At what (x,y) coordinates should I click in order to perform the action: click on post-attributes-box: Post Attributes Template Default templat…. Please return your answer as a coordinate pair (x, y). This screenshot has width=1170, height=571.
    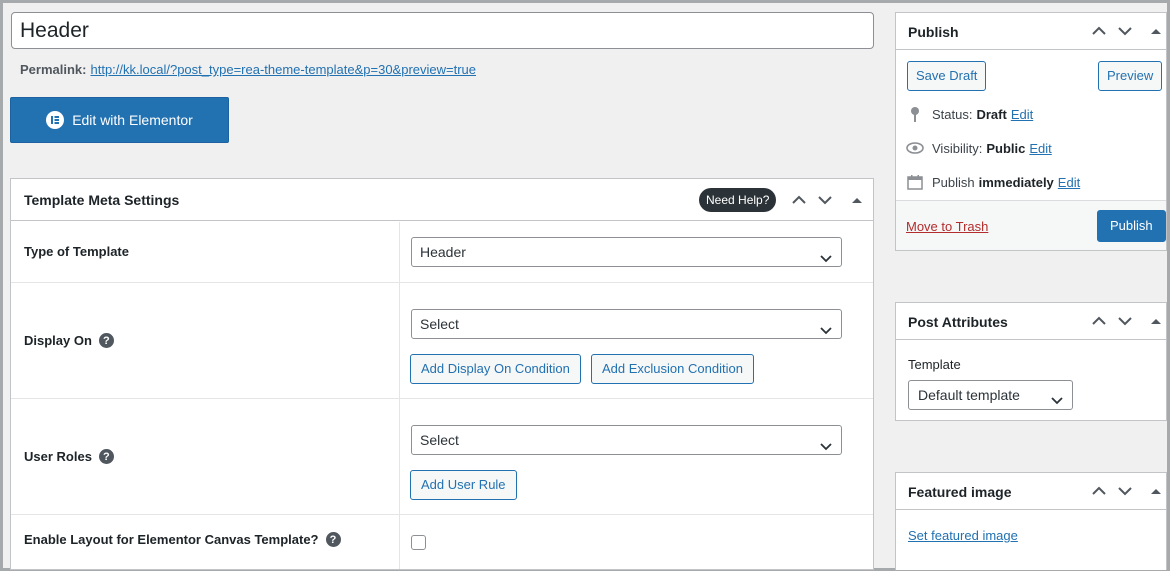
    Looking at the image, I should click on (1031, 361).